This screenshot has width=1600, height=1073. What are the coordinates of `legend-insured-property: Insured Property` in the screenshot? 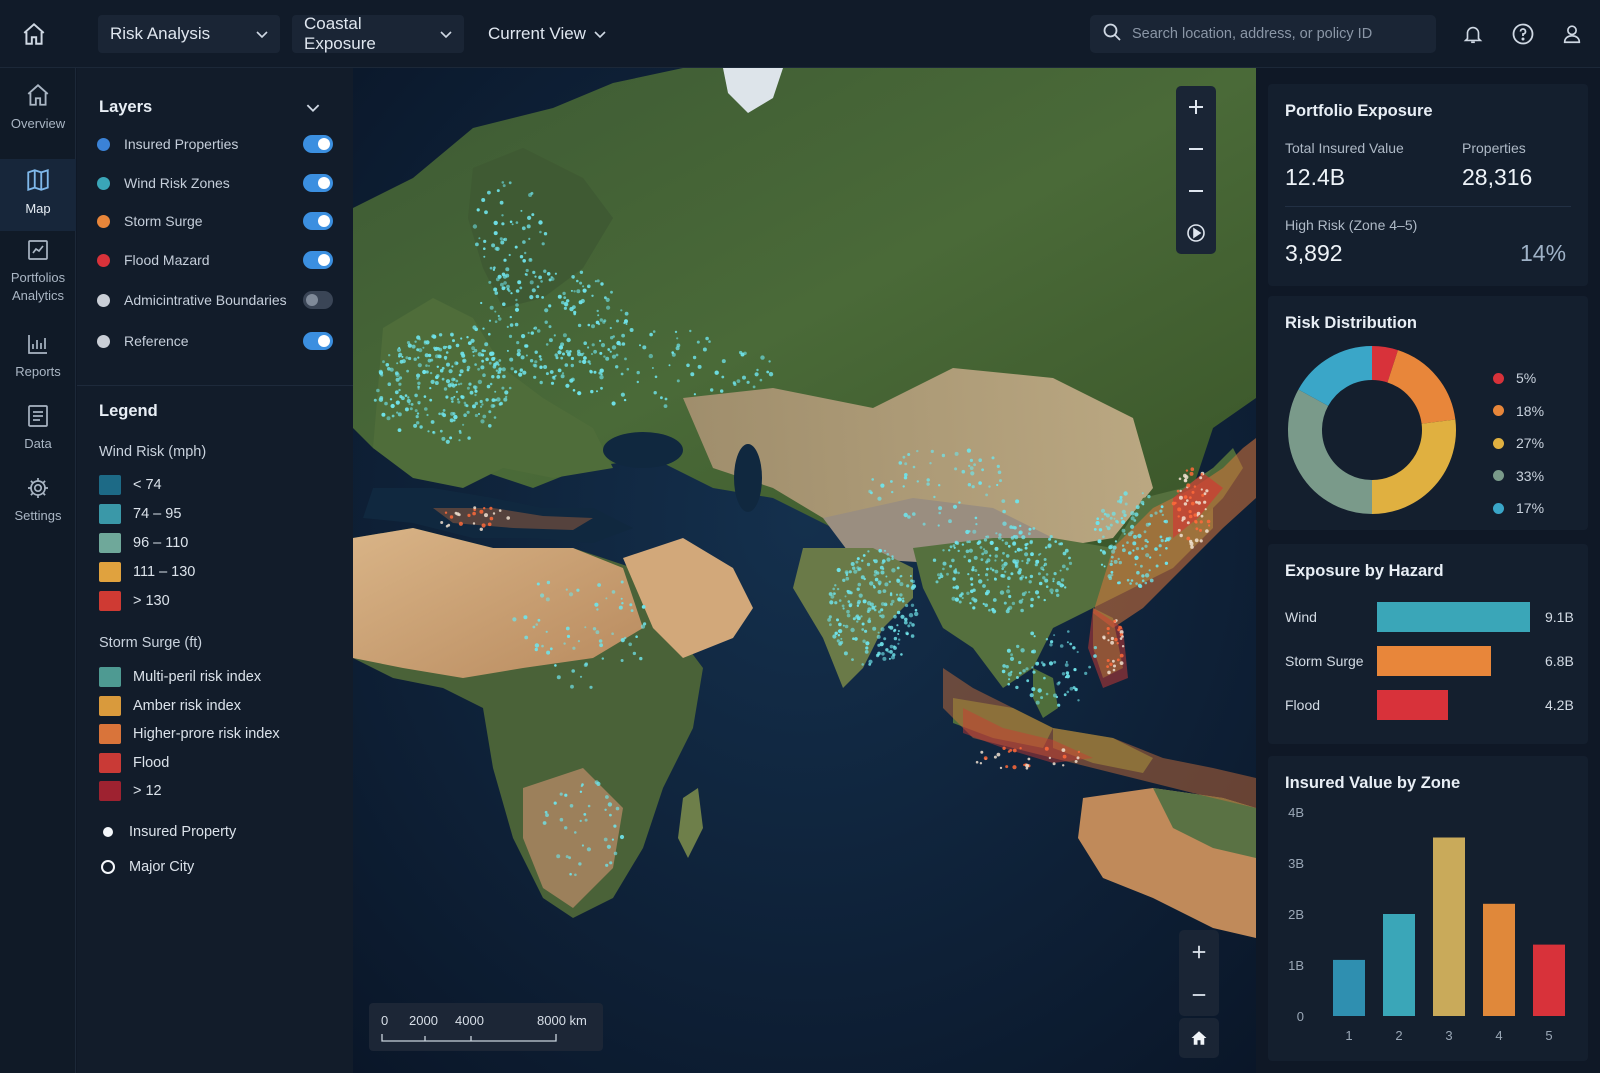 It's located at (167, 832).